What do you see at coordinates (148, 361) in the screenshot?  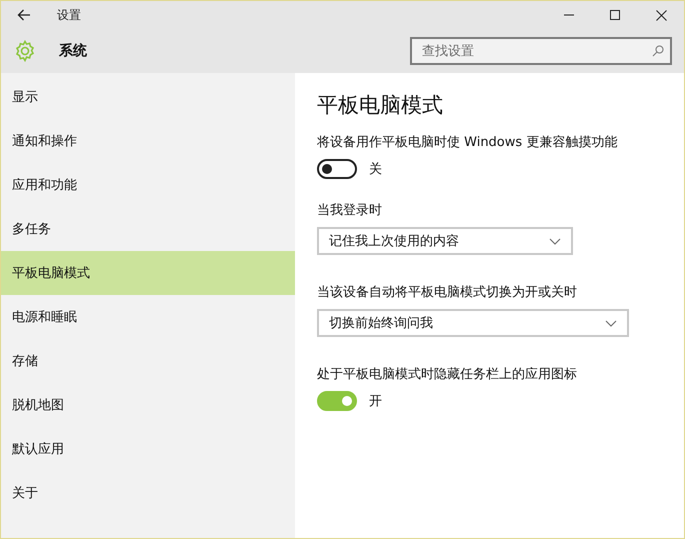 I see `sidebar-item: 存储` at bounding box center [148, 361].